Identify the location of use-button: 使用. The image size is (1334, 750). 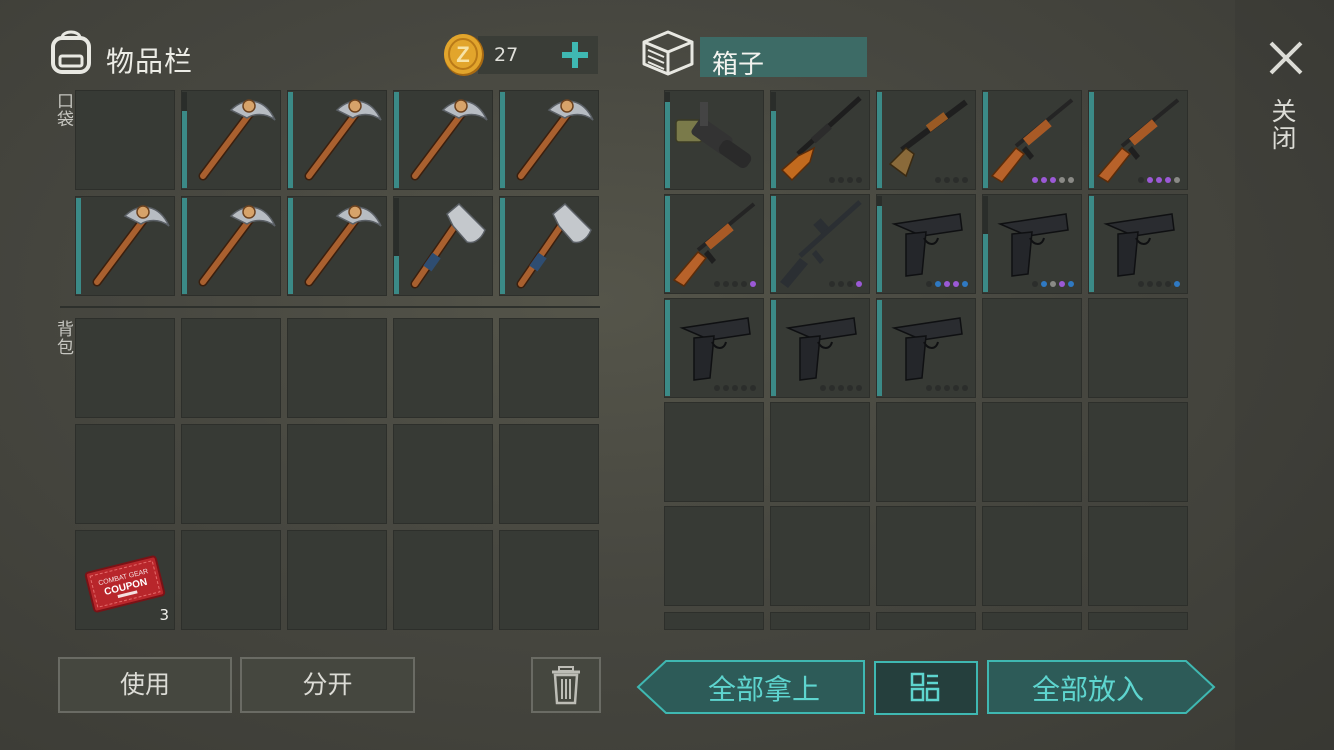
(145, 685).